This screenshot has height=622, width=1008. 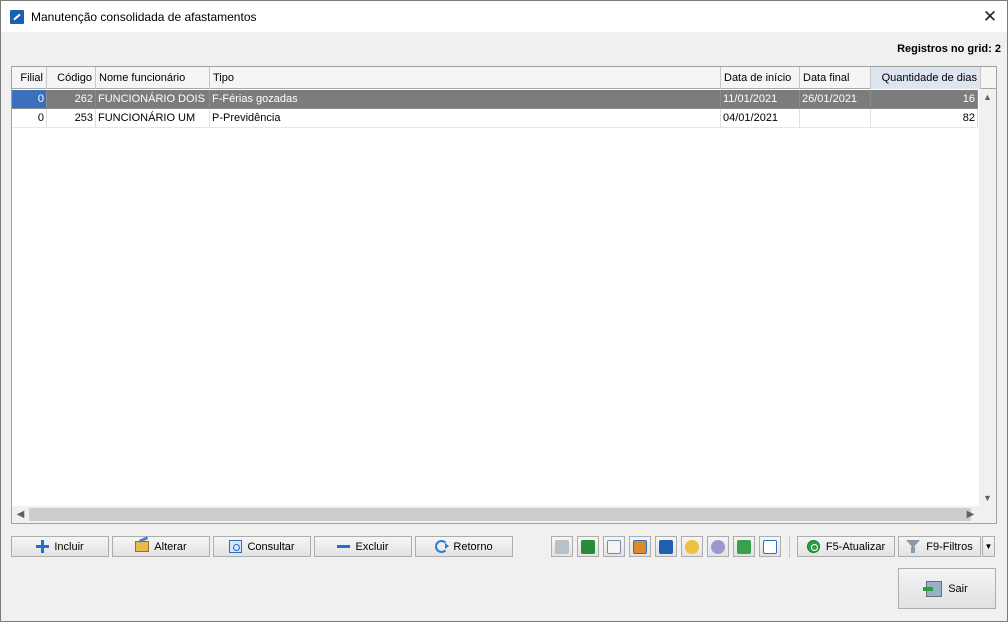 What do you see at coordinates (142, 546) in the screenshot?
I see `edit-icon` at bounding box center [142, 546].